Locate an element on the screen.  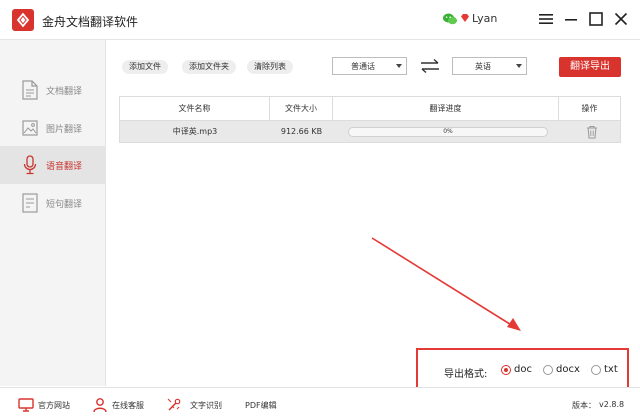
ocr-label: 文字识别 is located at coordinates (206, 405).